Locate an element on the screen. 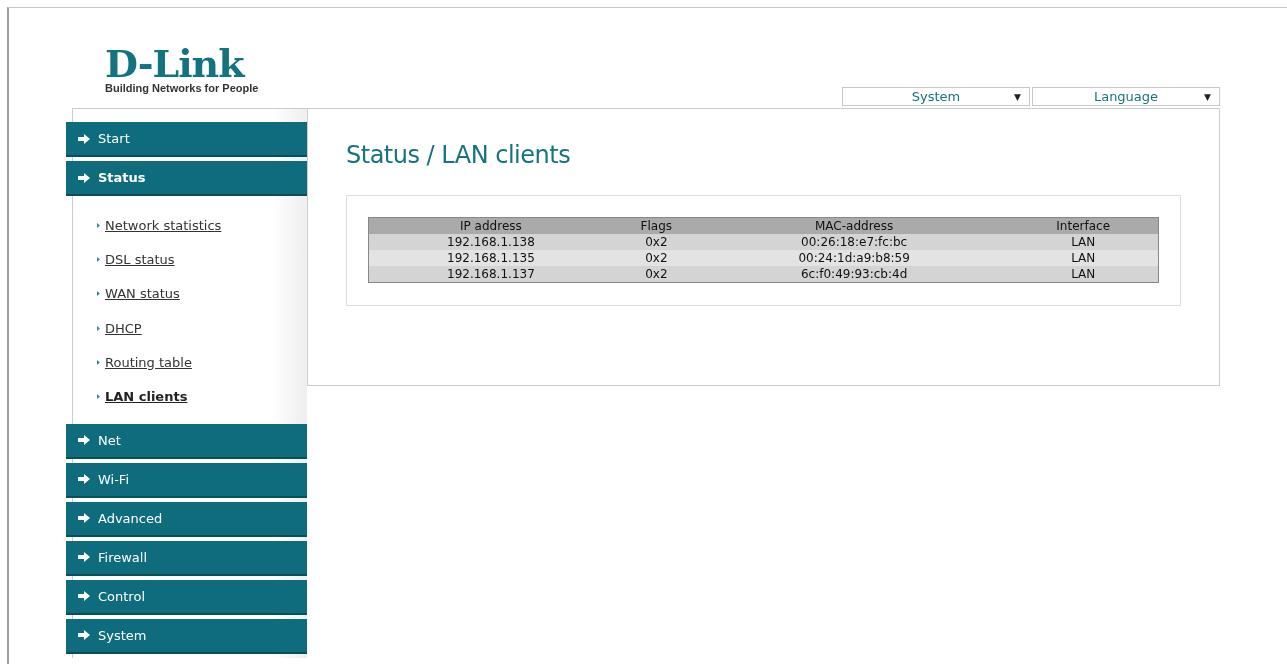  menu-item: Start is located at coordinates (186, 138).